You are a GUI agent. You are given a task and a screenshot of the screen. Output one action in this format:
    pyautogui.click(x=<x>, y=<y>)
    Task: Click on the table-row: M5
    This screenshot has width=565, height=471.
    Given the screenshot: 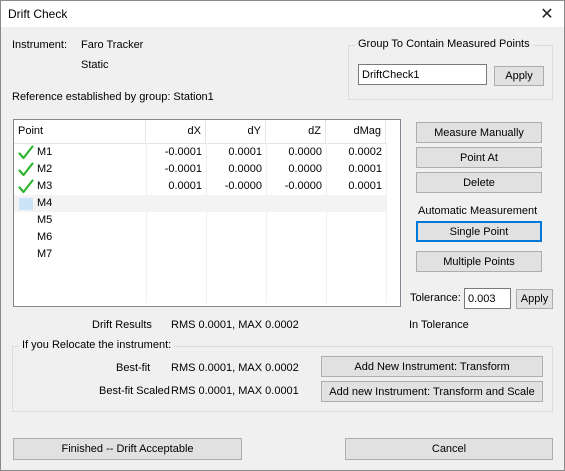 What is the action you would take?
    pyautogui.click(x=200, y=220)
    